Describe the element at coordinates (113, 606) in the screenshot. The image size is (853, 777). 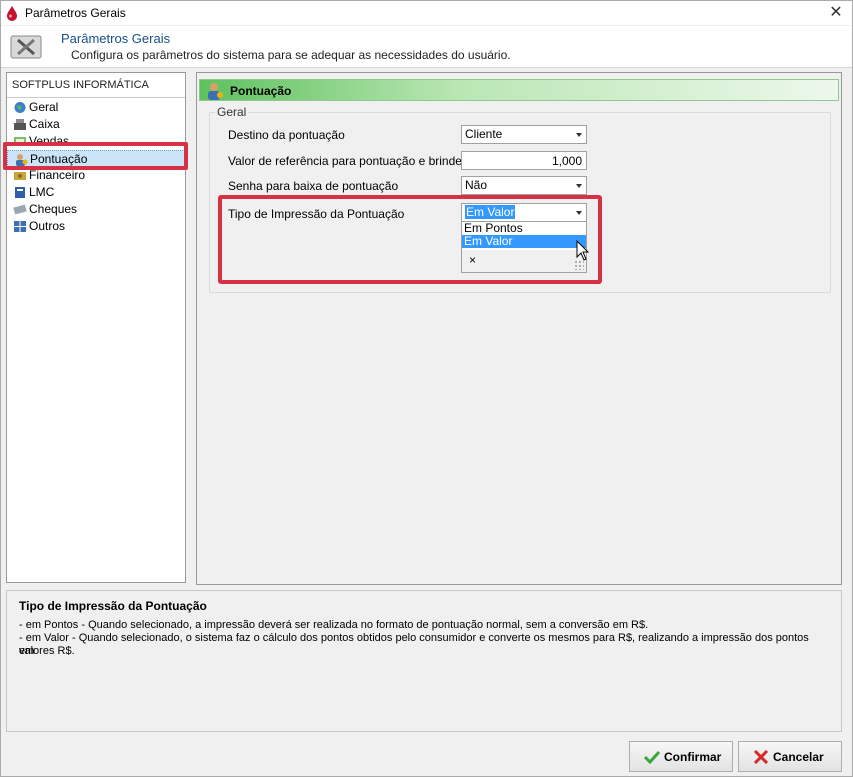
I see `help-title: Tipo de Impressão da Pontuação` at that location.